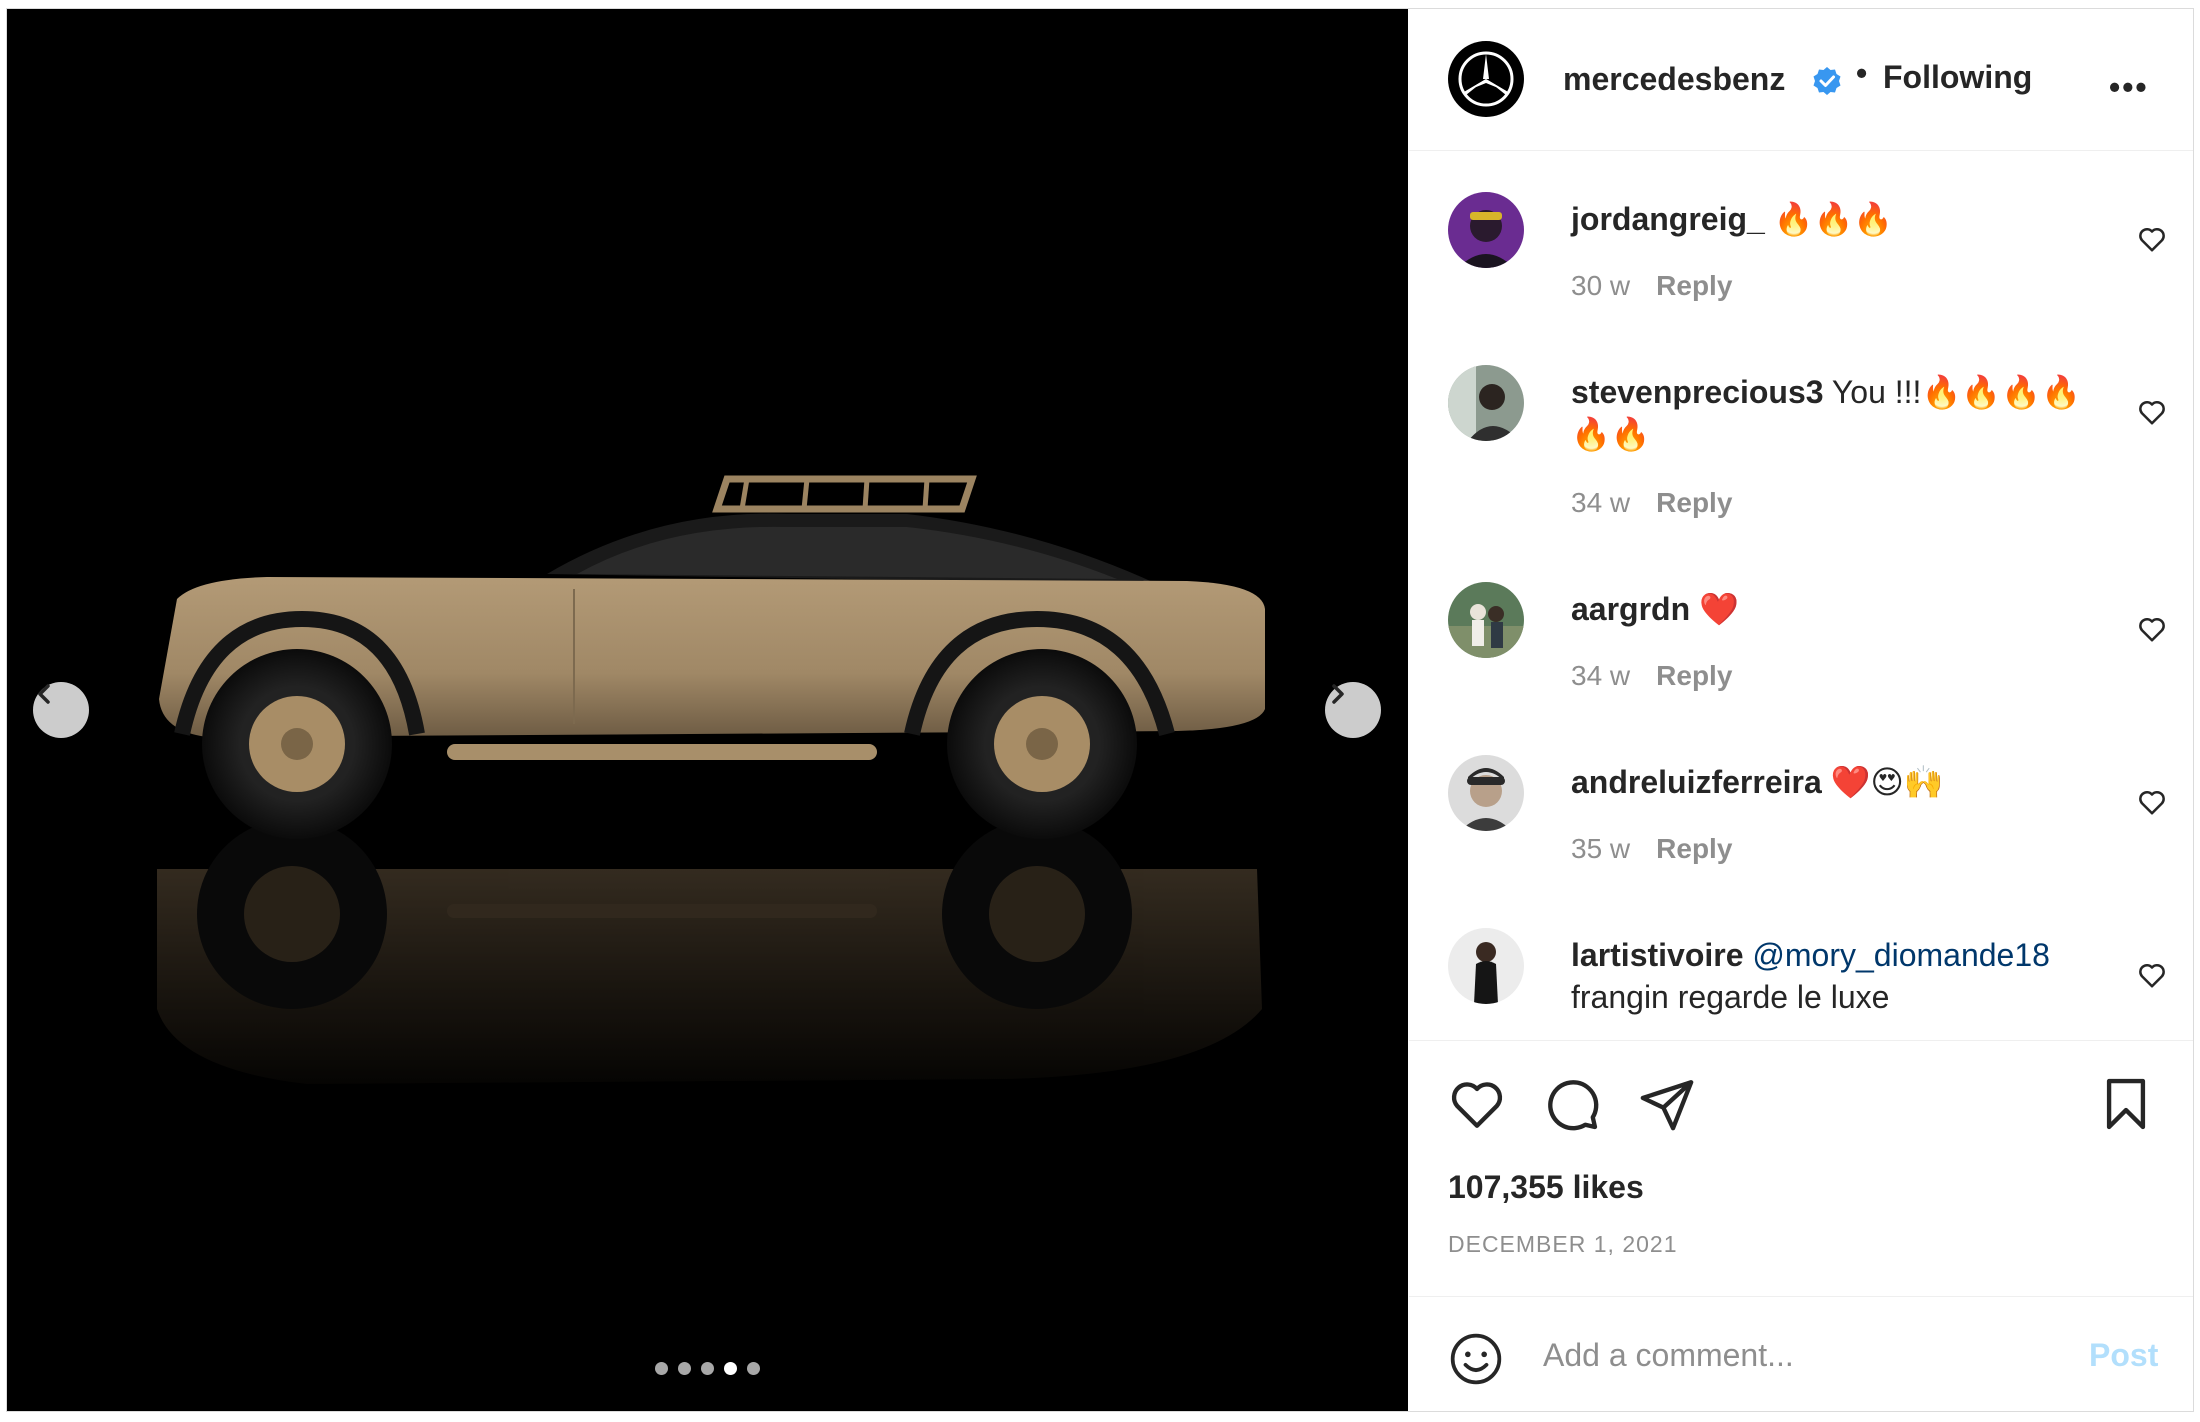  I want to click on comment-username: aargrdn, so click(1630, 609).